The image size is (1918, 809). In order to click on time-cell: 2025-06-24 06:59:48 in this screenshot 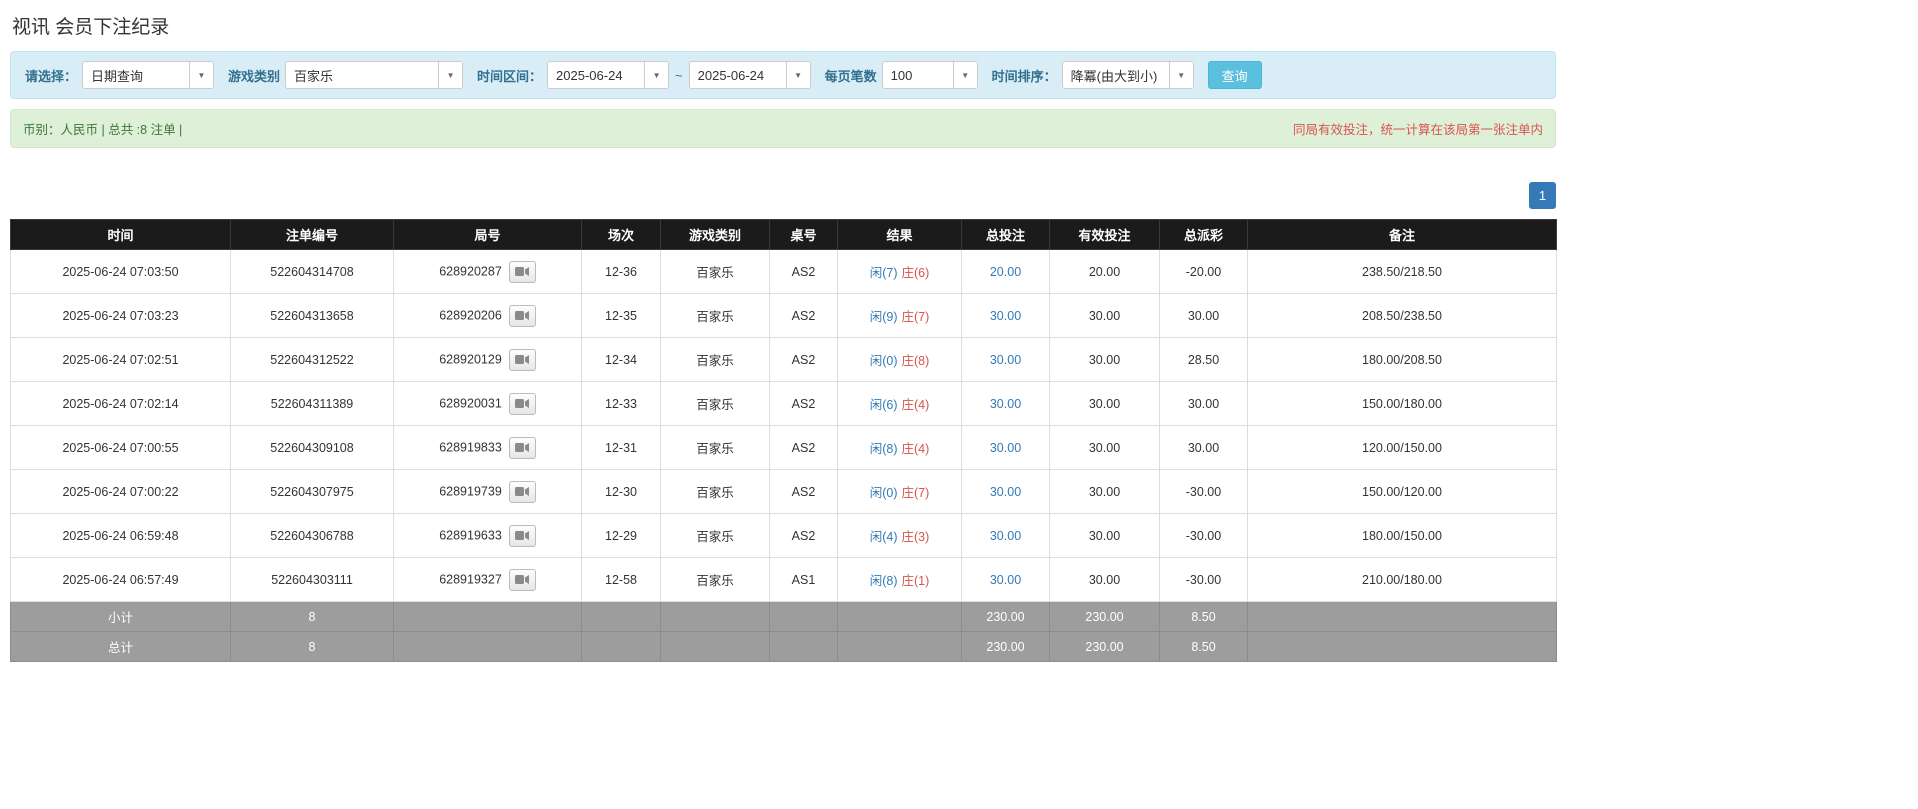, I will do `click(120, 535)`.